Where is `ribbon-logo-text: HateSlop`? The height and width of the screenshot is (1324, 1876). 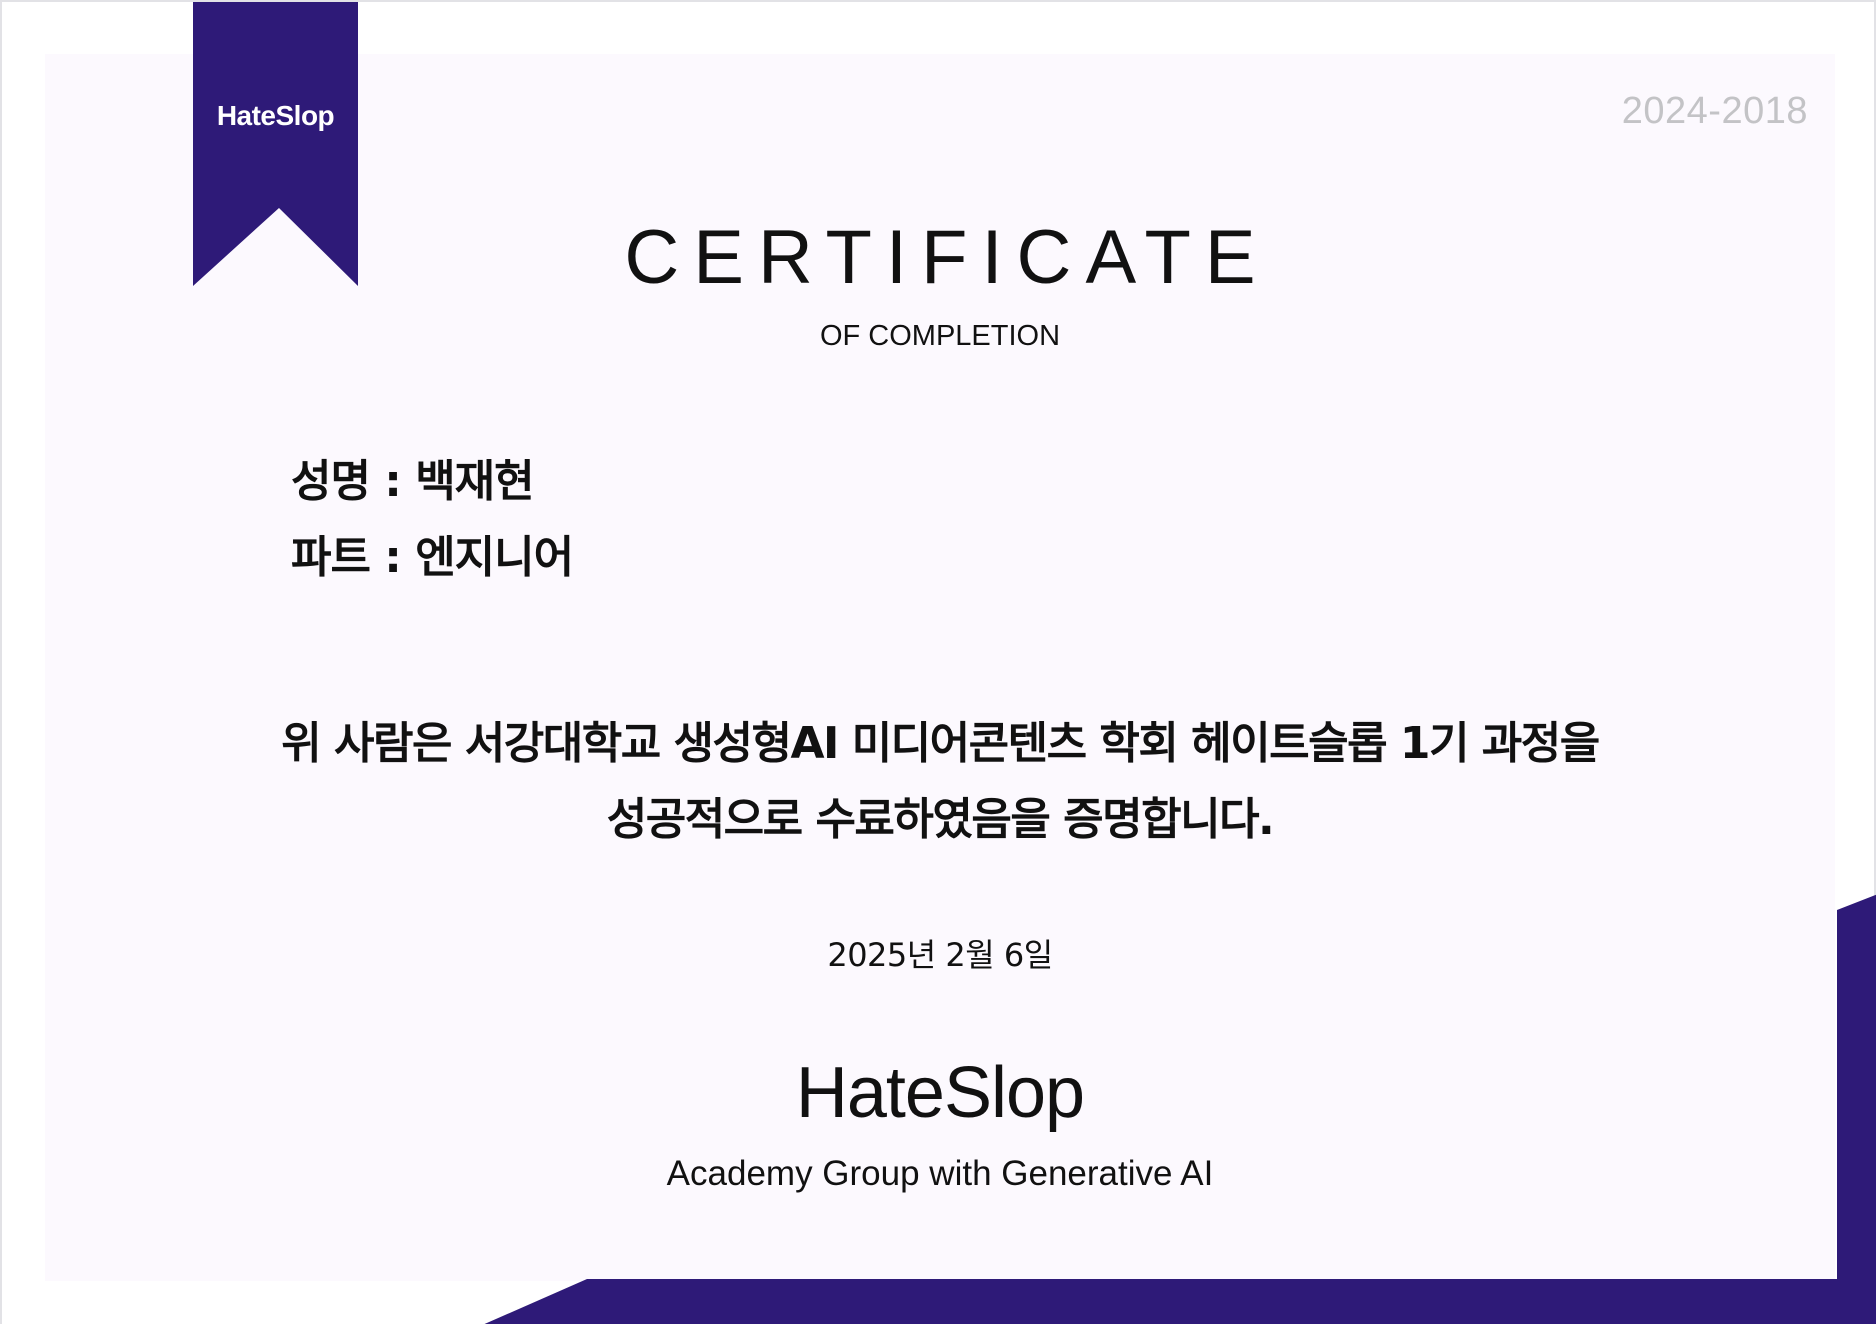 ribbon-logo-text: HateSlop is located at coordinates (275, 115).